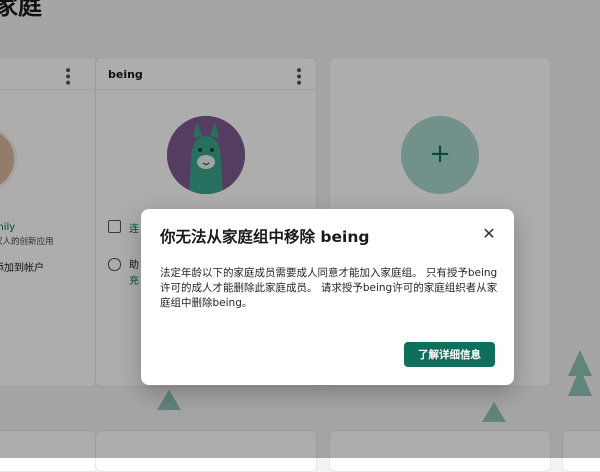 The image size is (600, 472). I want to click on dialog-title: 你无法从家庭组中移除 being, so click(265, 237).